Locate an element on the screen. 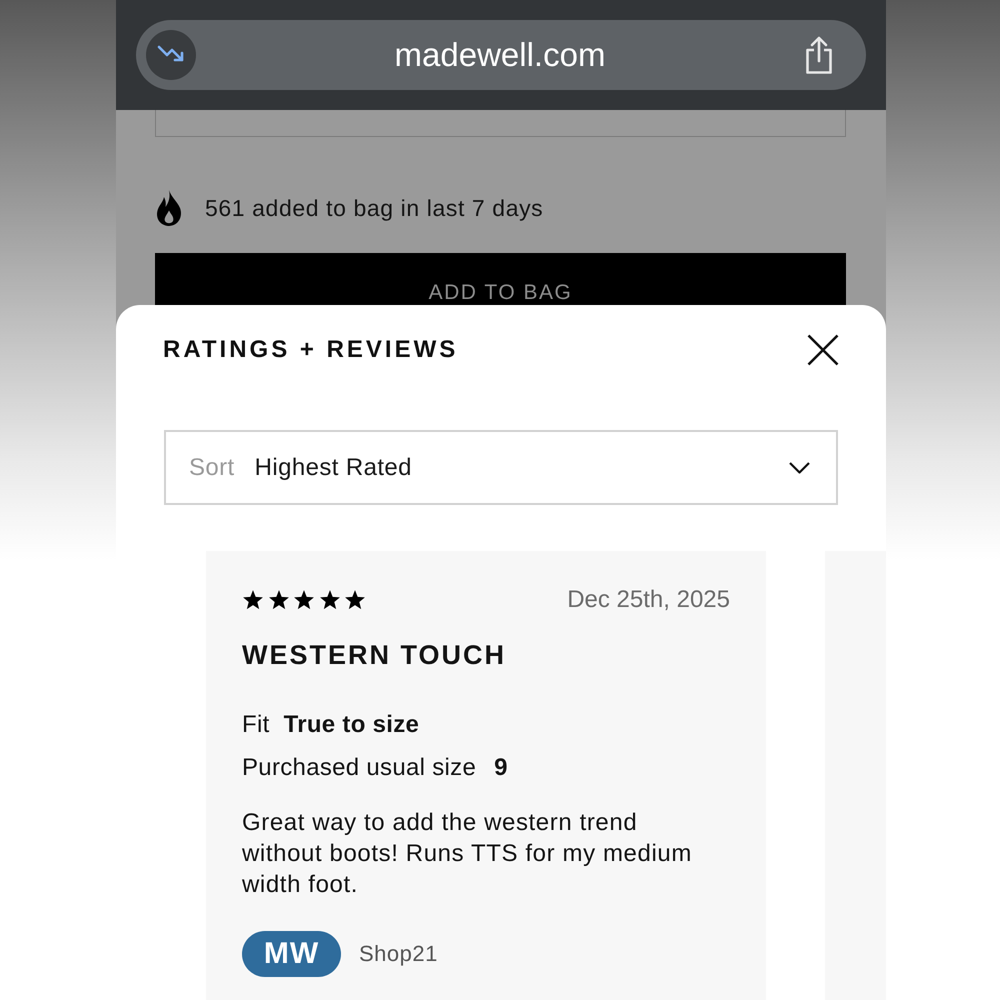 The height and width of the screenshot is (1000, 1000). address-bar: madewell.com is located at coordinates (501, 55).